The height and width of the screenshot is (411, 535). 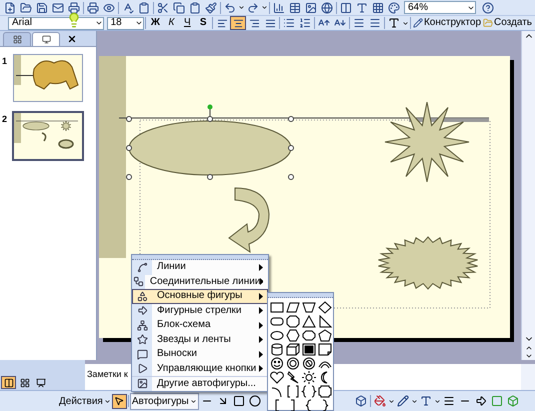 What do you see at coordinates (5, 119) in the screenshot?
I see `slide-number: 2` at bounding box center [5, 119].